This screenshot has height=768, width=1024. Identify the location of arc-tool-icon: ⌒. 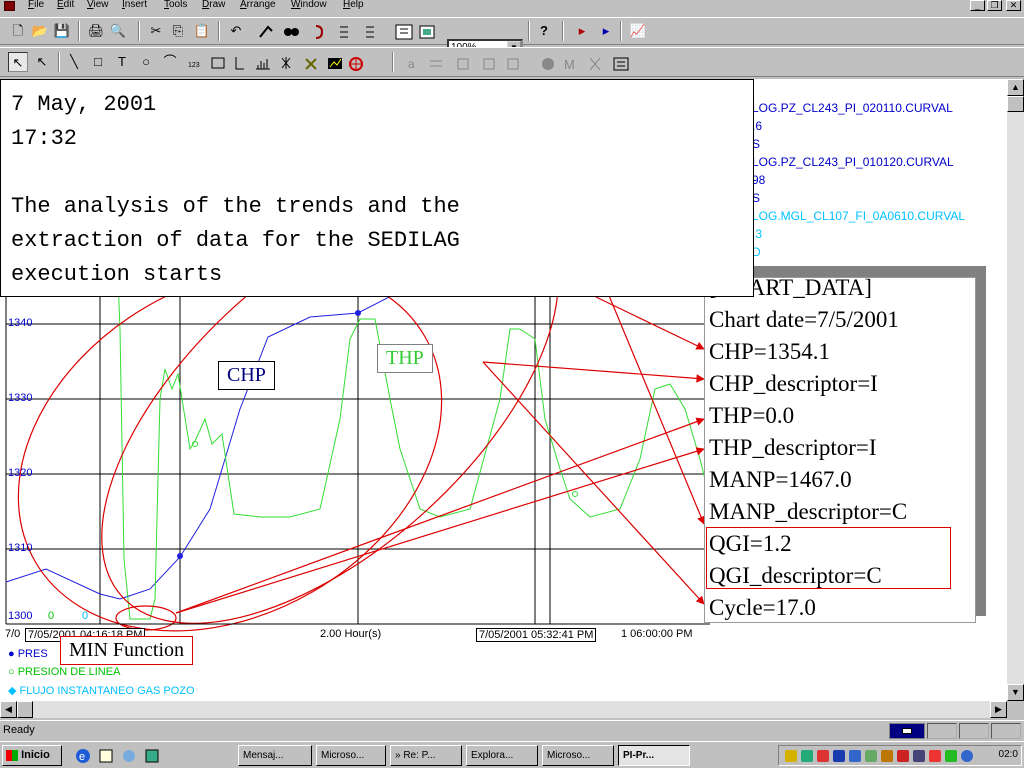
(170, 62).